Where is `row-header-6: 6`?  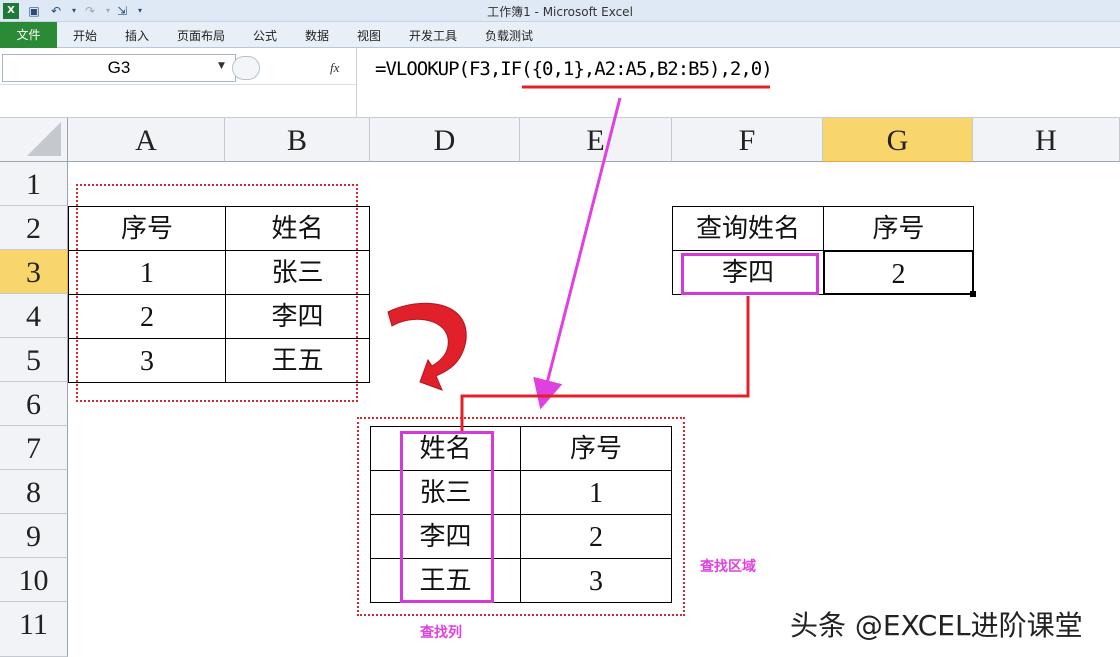
row-header-6: 6 is located at coordinates (34, 404).